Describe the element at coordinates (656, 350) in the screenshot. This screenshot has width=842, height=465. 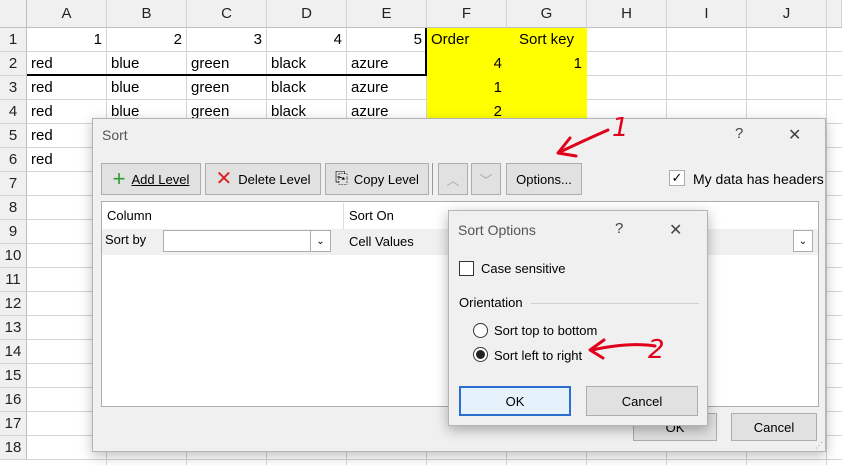
I see `annotation-2: 2` at that location.